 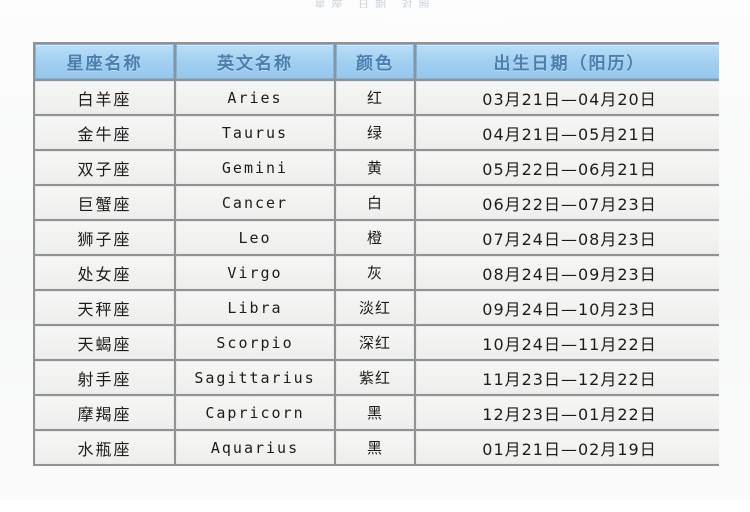 What do you see at coordinates (104, 202) in the screenshot?
I see `cell-chinese-name: 巨蟹座` at bounding box center [104, 202].